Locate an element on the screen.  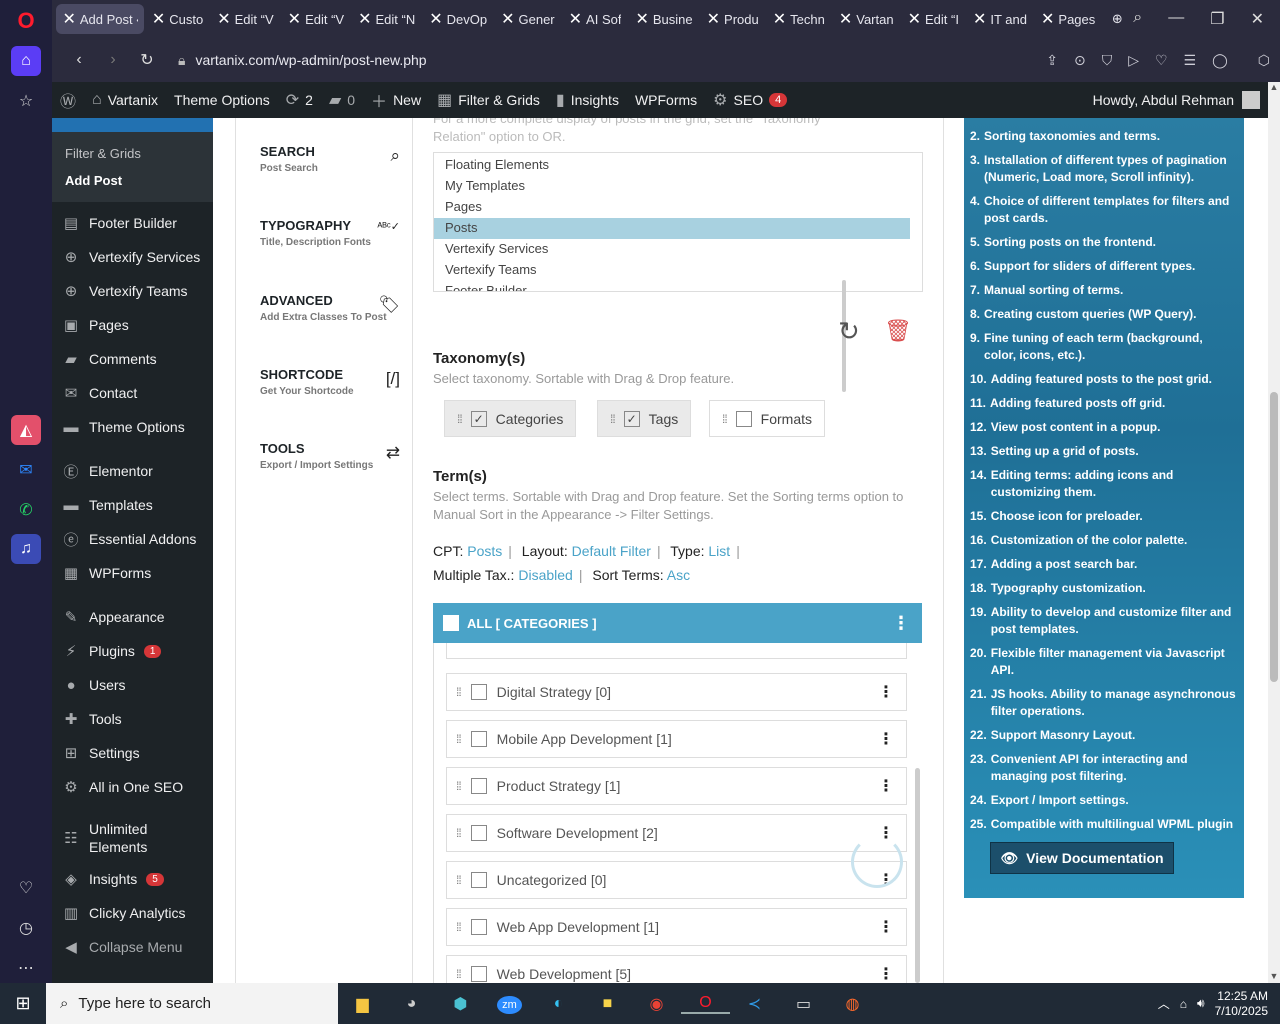
post-type-option: My Templates is located at coordinates (678, 186).